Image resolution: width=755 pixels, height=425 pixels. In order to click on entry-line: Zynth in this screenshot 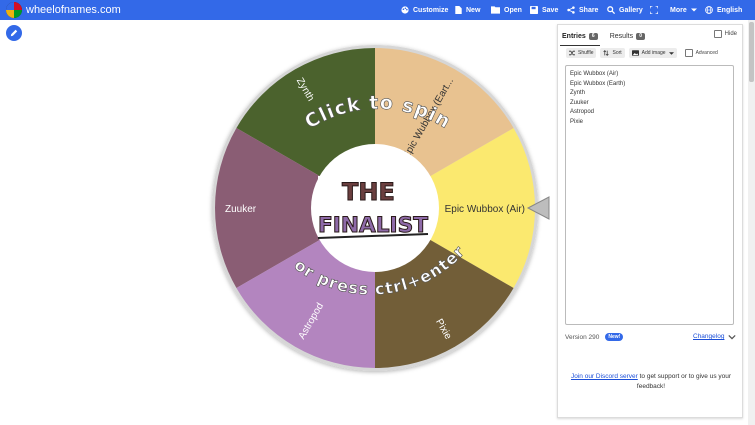, I will do `click(578, 93)`.